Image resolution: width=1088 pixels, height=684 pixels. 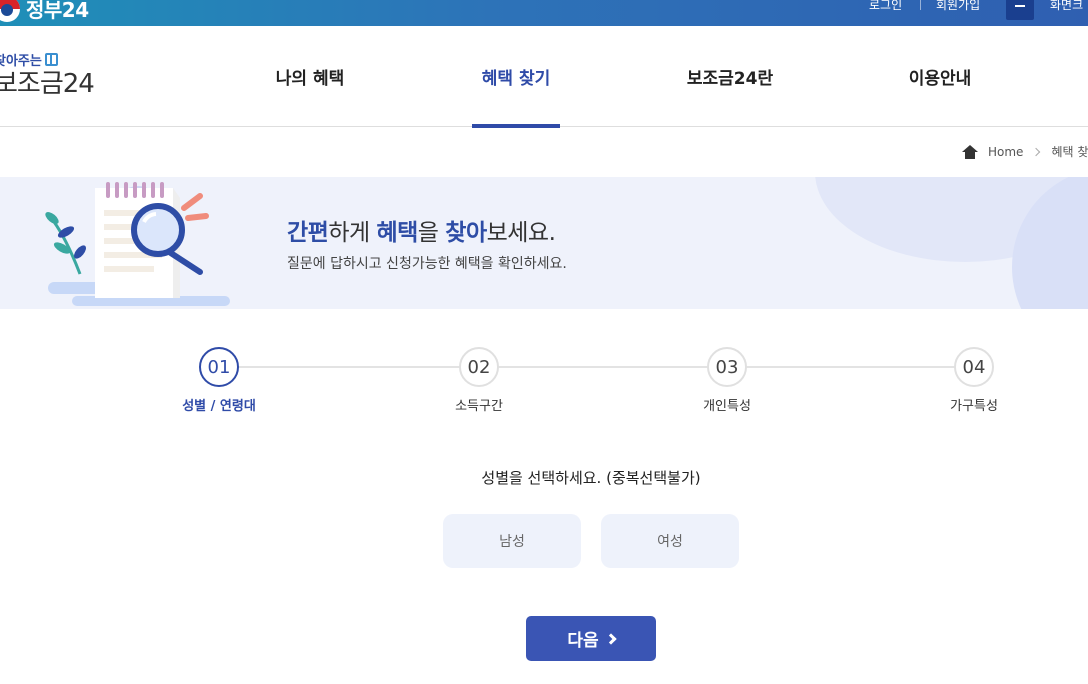 What do you see at coordinates (421, 233) in the screenshot?
I see `banner-title: 간편하게 혜택을 찾아보세요.` at bounding box center [421, 233].